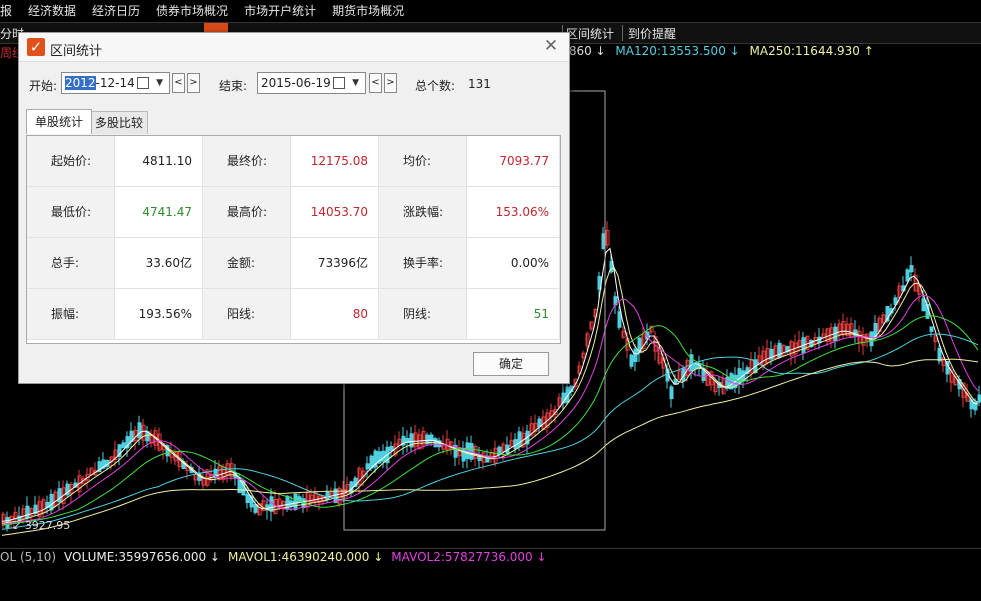 This screenshot has width=981, height=601. What do you see at coordinates (335, 212) in the screenshot?
I see `stat-value: 14053.70` at bounding box center [335, 212].